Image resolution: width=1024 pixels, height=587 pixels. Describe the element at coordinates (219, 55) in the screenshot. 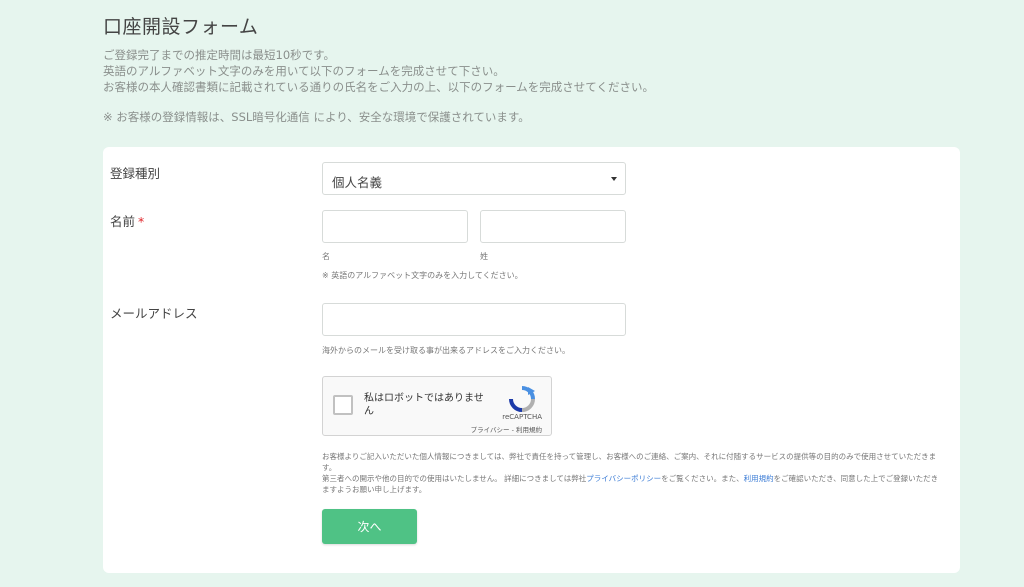

I see `intro-line-1: ご登録完了までの推定時間は最短10秒です。` at that location.